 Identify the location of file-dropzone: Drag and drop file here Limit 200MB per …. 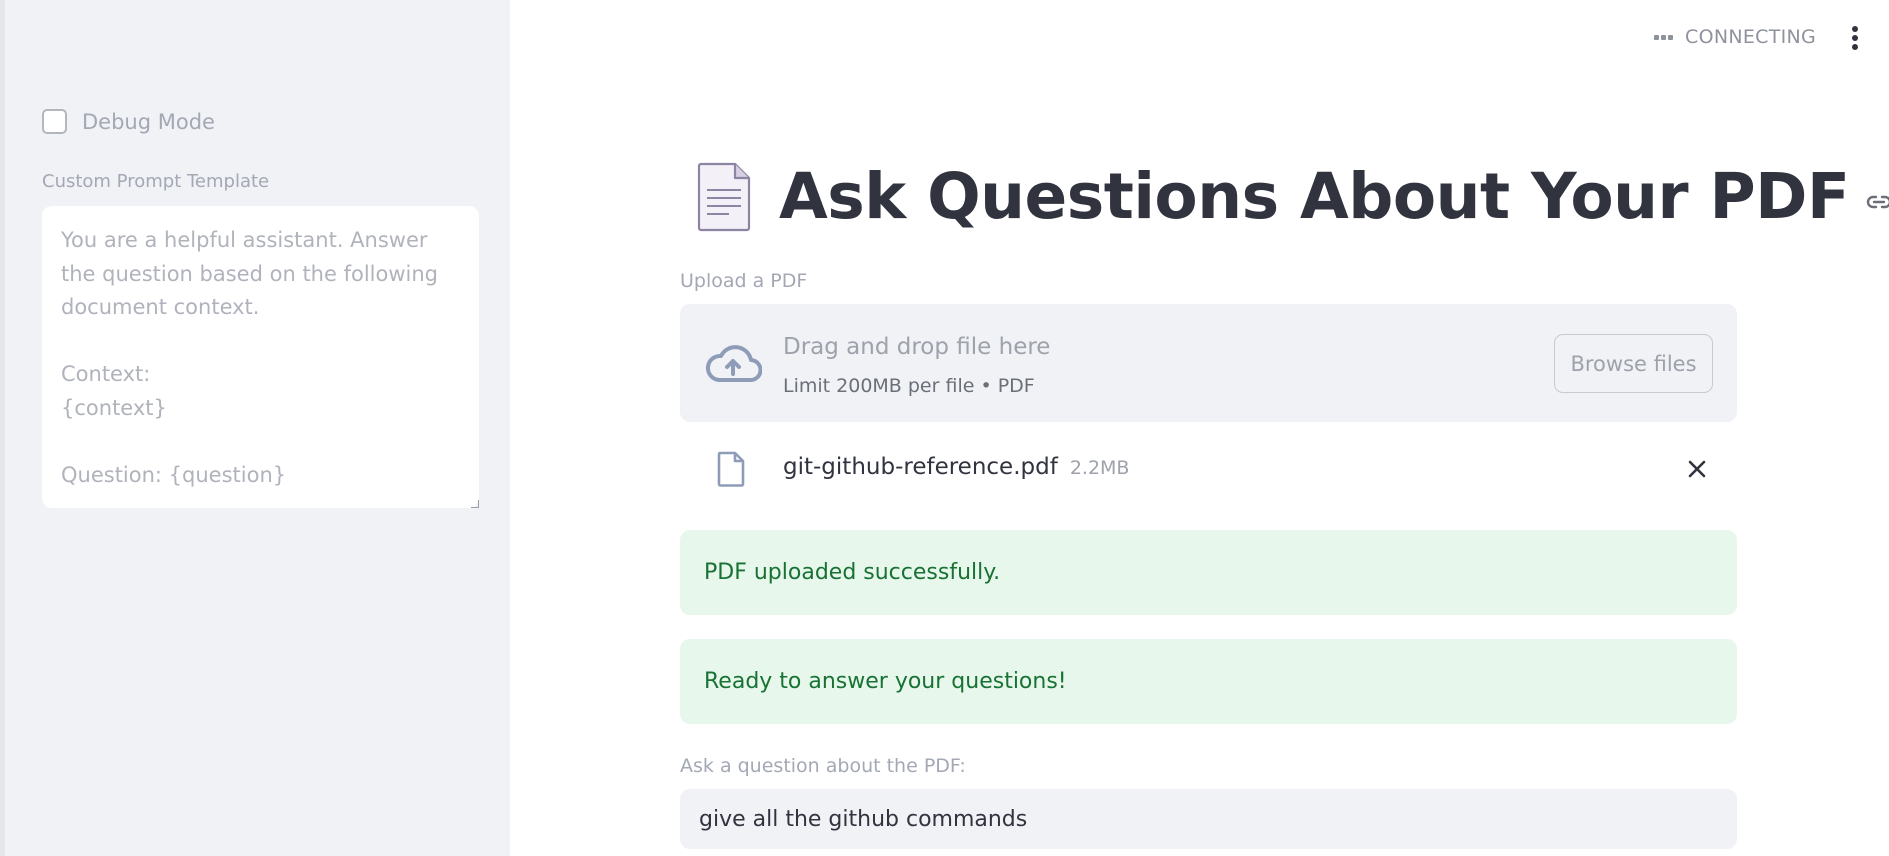
(1208, 363).